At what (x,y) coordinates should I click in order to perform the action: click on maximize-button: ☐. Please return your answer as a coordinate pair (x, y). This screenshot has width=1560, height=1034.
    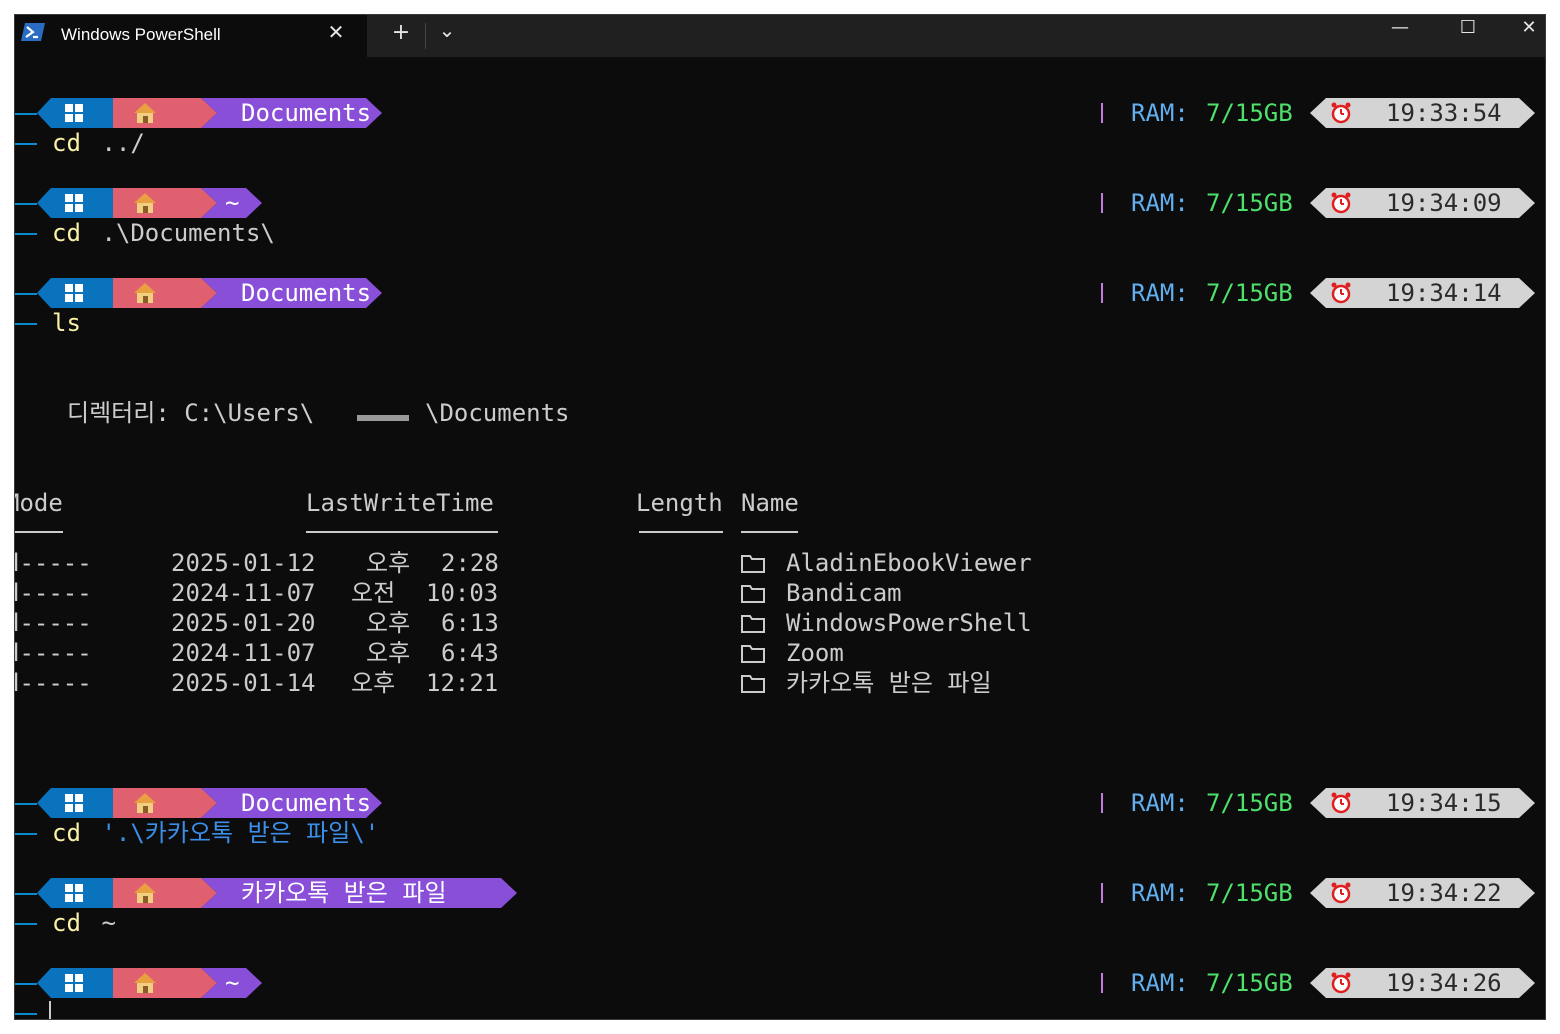
    Looking at the image, I should click on (1468, 31).